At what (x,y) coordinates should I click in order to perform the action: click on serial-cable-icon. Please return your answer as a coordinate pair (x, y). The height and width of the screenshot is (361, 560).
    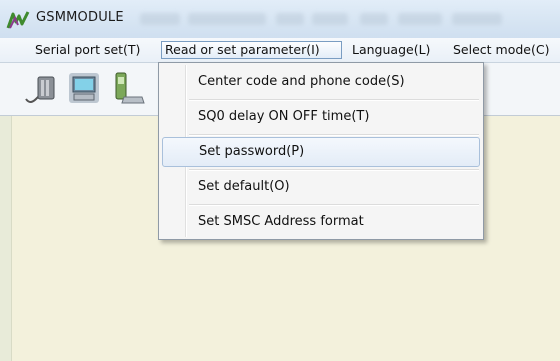
    Looking at the image, I should click on (41, 89).